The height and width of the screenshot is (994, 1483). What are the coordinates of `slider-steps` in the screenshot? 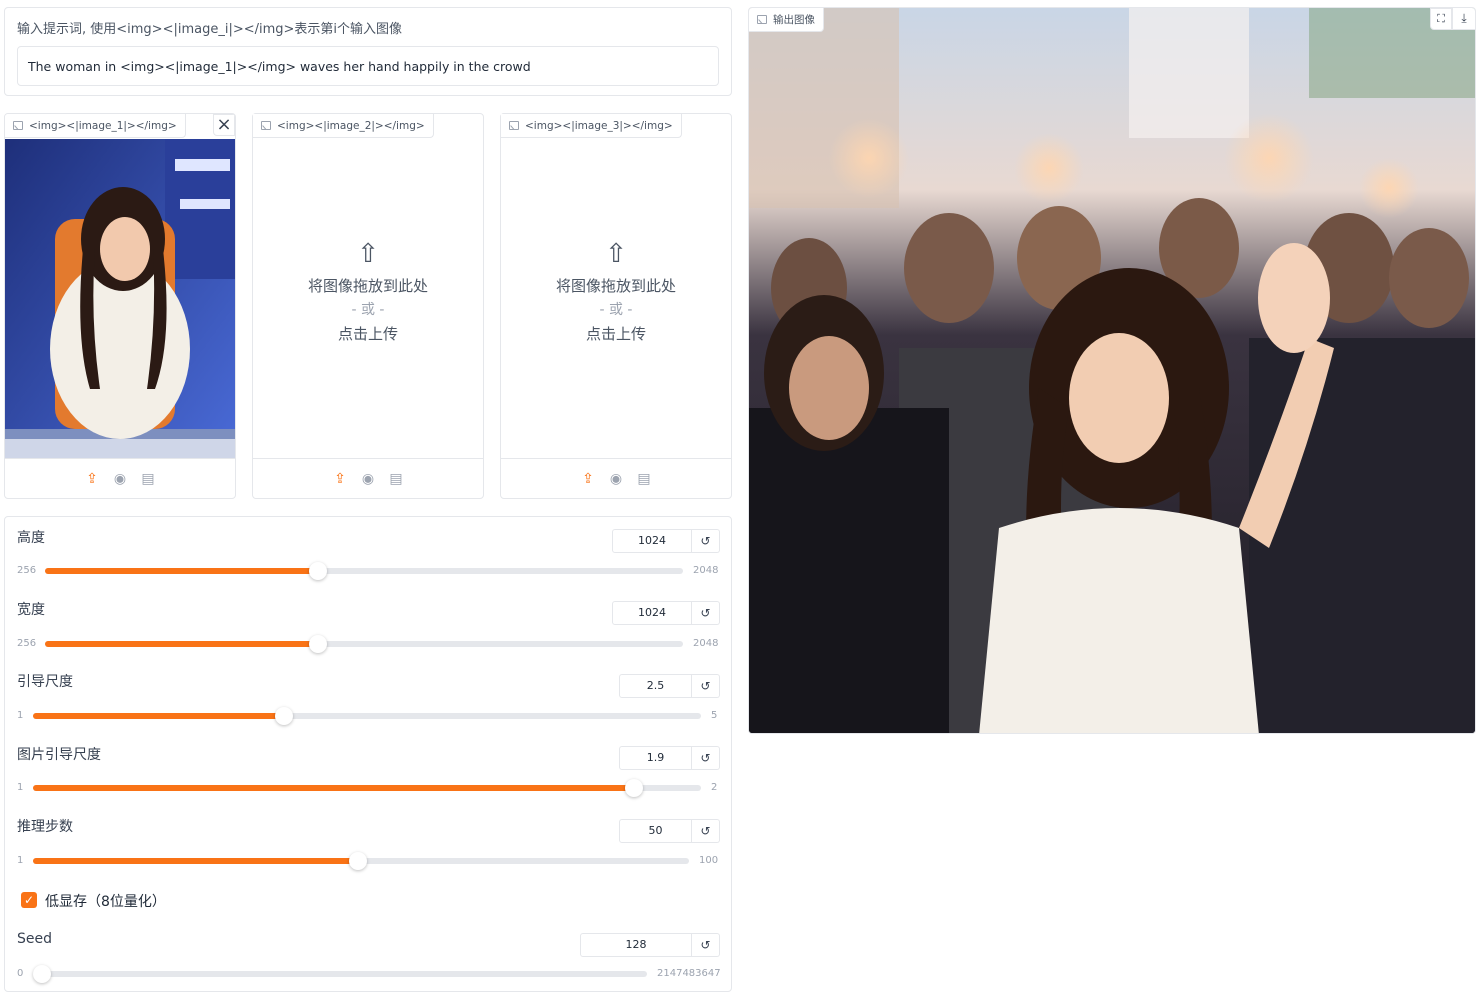 It's located at (361, 861).